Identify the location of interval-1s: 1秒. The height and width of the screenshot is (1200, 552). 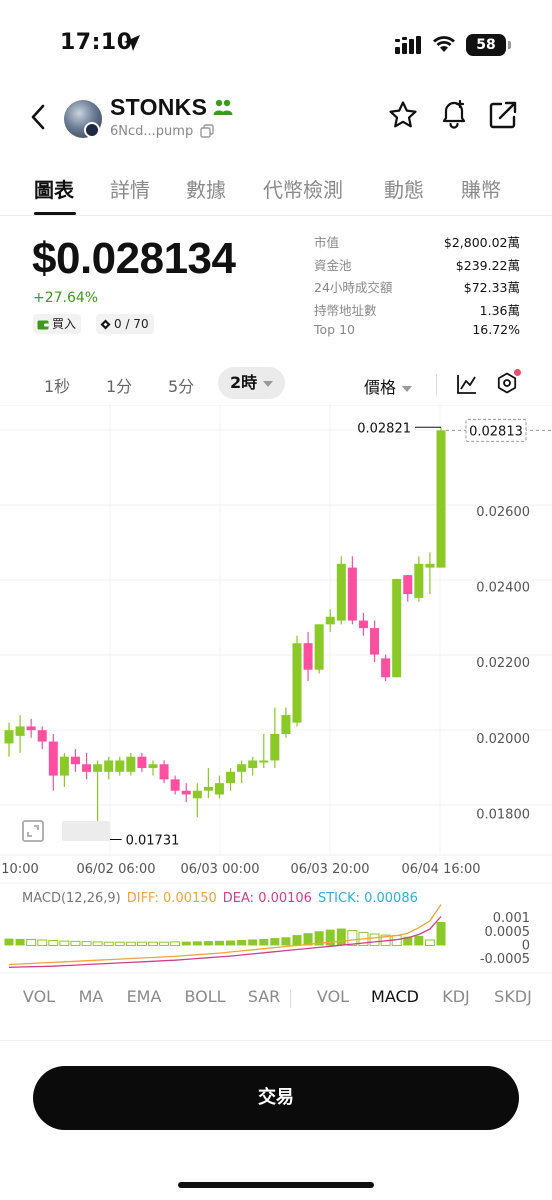
(57, 385).